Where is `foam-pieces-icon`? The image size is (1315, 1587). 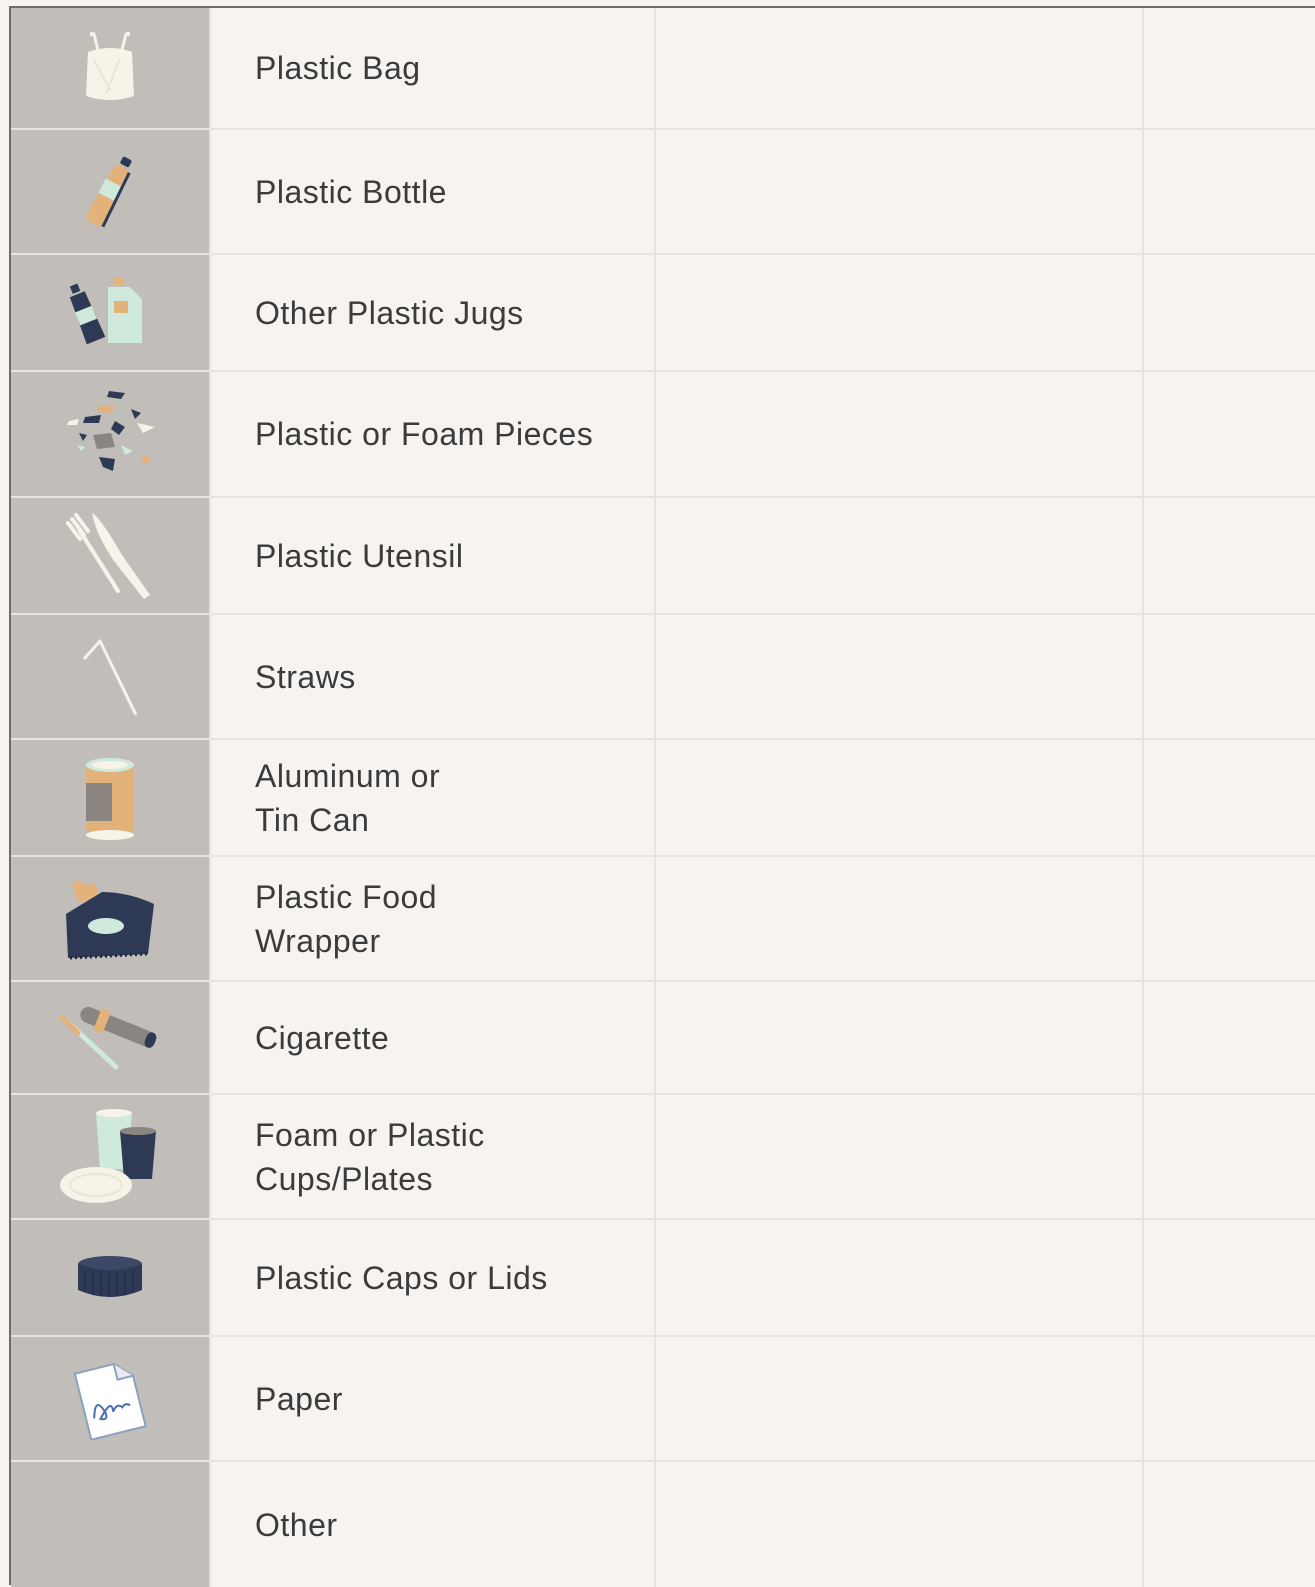 foam-pieces-icon is located at coordinates (110, 434).